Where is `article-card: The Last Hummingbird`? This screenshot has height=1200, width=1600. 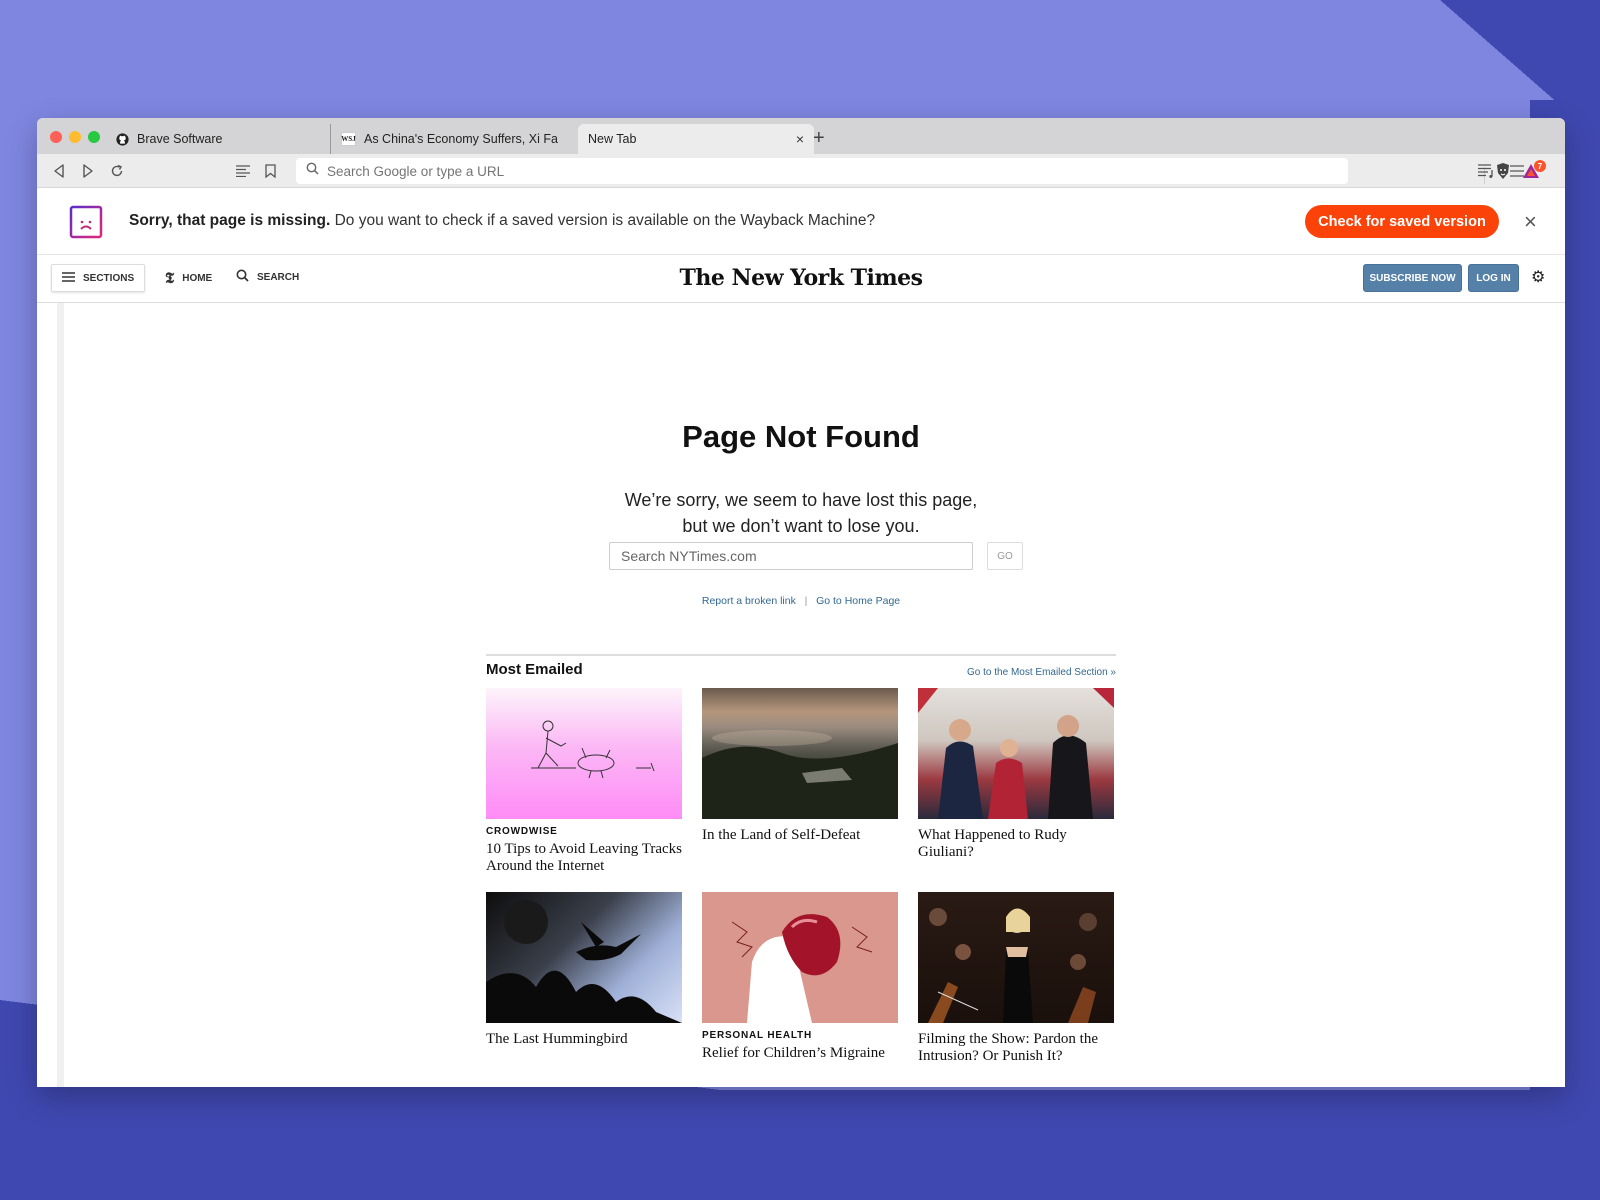
article-card: The Last Hummingbird is located at coordinates (584, 970).